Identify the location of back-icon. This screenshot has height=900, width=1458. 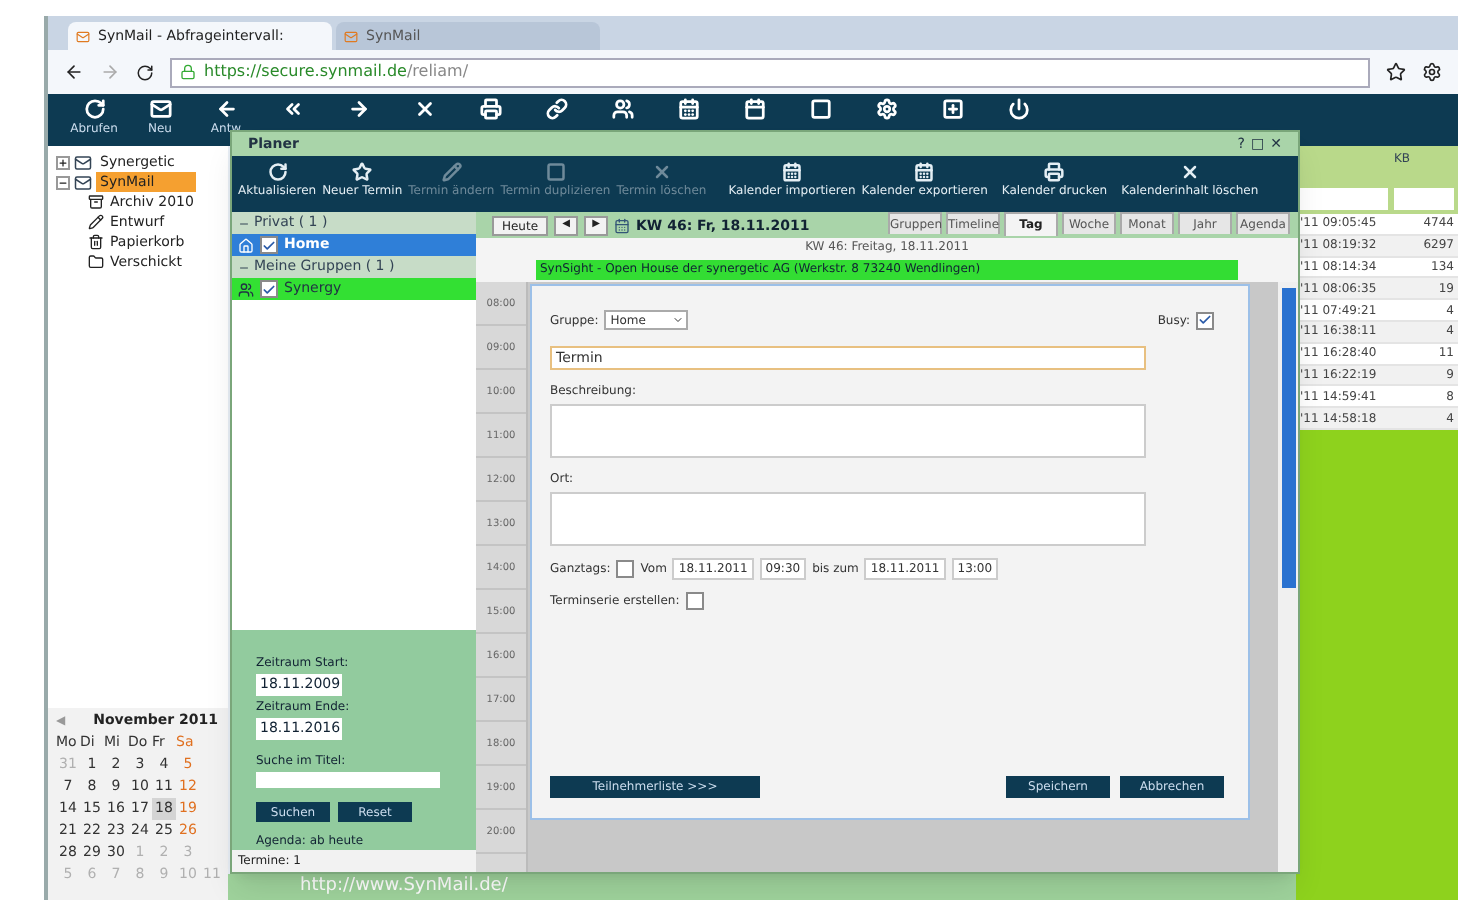
(74, 72).